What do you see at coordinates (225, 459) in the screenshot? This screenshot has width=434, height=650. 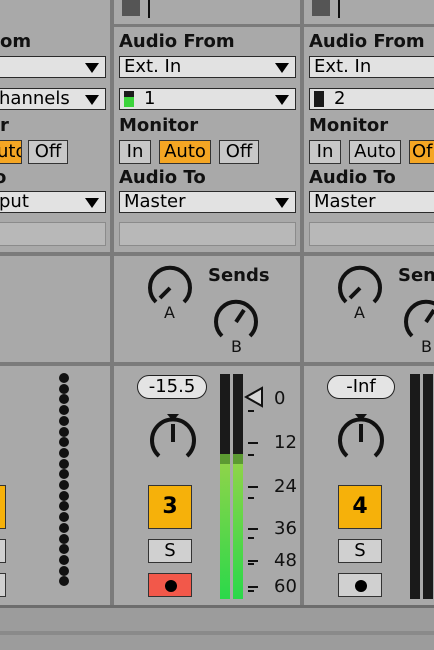 I see `meter-peak` at bounding box center [225, 459].